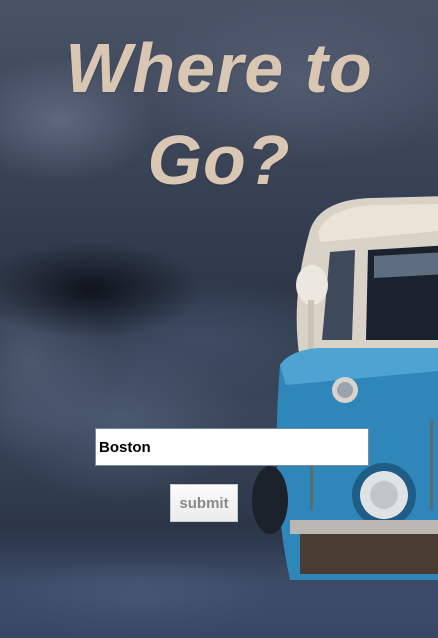 The width and height of the screenshot is (438, 638). What do you see at coordinates (219, 160) in the screenshot?
I see `title-line-2: Go?` at bounding box center [219, 160].